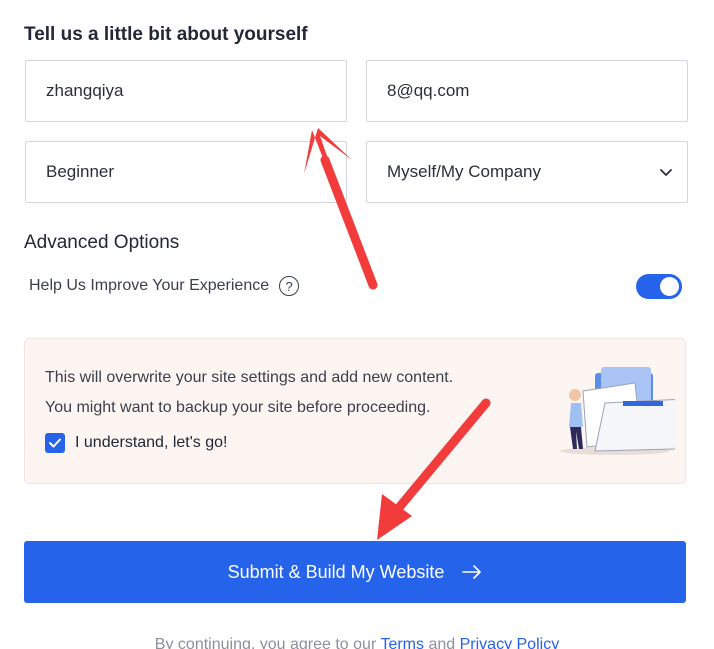 This screenshot has width=714, height=649. I want to click on section-heading: Tell us a little bit about yourself, so click(166, 34).